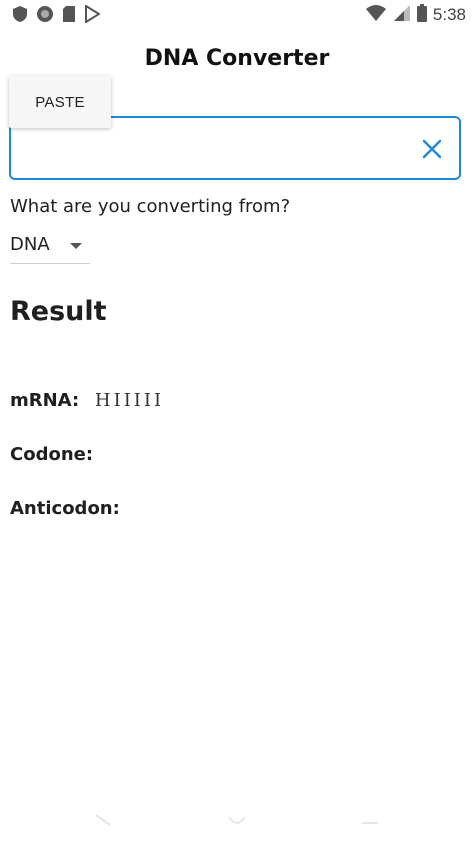 The height and width of the screenshot is (842, 474). What do you see at coordinates (370, 821) in the screenshot?
I see `recents-icon` at bounding box center [370, 821].